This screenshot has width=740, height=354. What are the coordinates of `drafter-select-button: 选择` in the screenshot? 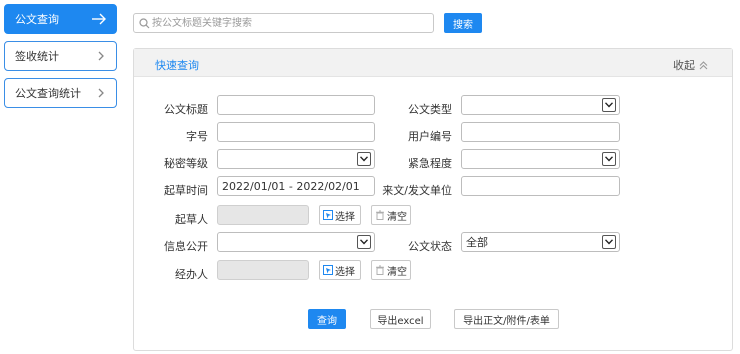 It's located at (340, 215).